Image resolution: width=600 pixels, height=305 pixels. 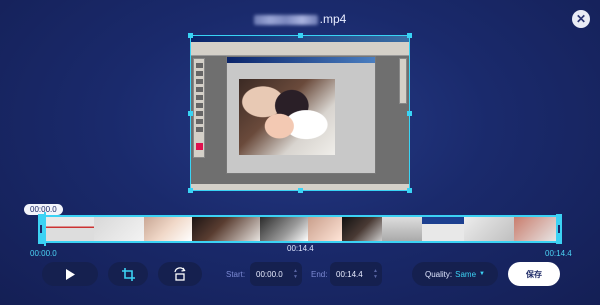 What do you see at coordinates (300, 35) in the screenshot?
I see `resize-handle-t` at bounding box center [300, 35].